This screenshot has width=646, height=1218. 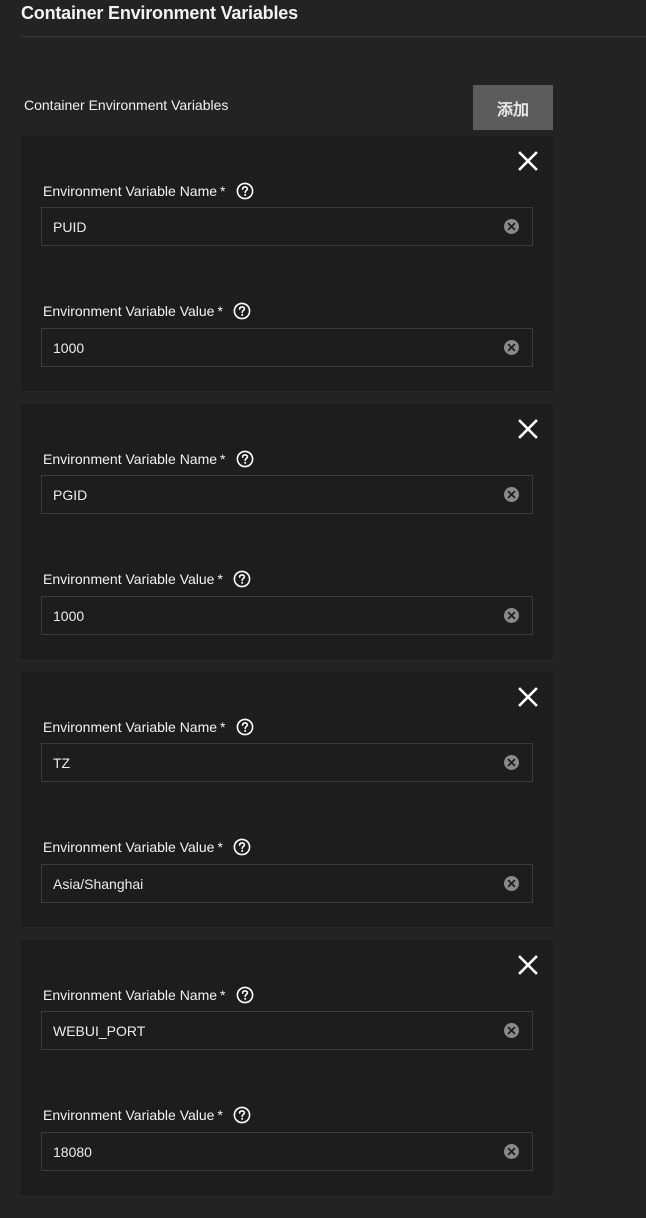 I want to click on title-divider, so click(x=333, y=36).